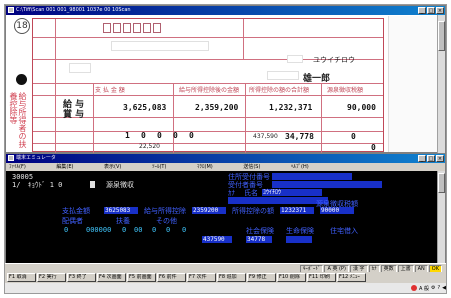 This screenshot has width=451, height=298. I want to click on system-tray: A 般 ⚙ ? ◀, so click(428, 288).